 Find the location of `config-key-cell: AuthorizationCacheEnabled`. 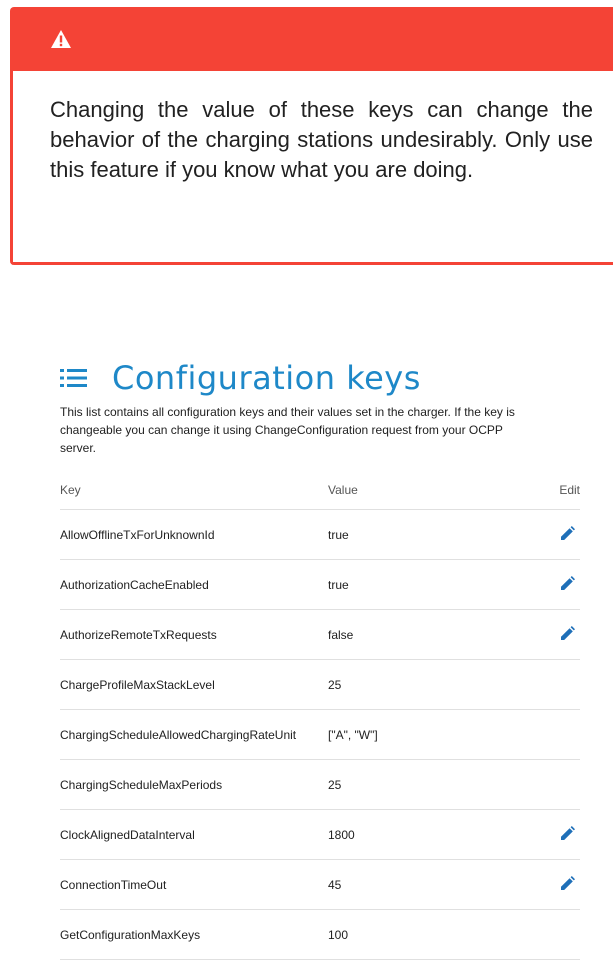

config-key-cell: AuthorizationCacheEnabled is located at coordinates (194, 584).